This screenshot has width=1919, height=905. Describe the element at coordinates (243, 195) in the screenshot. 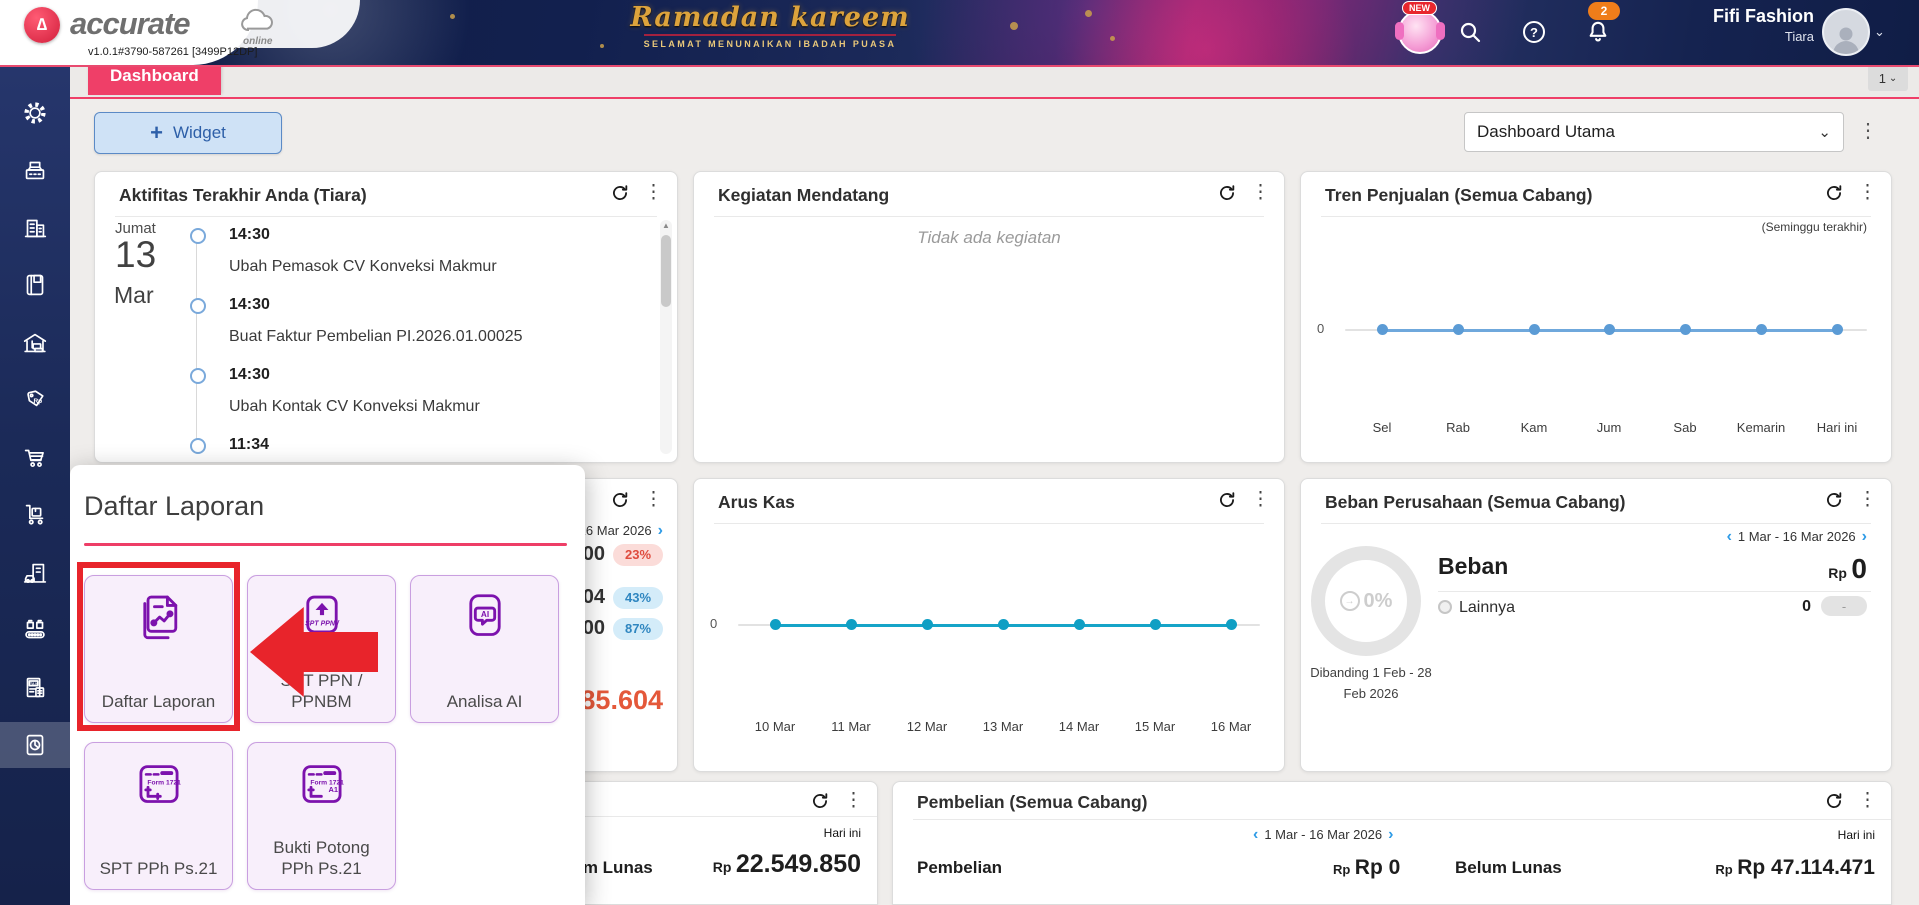

I see `card-title: Aktifitas Terakhir Anda (Tiara)` at that location.